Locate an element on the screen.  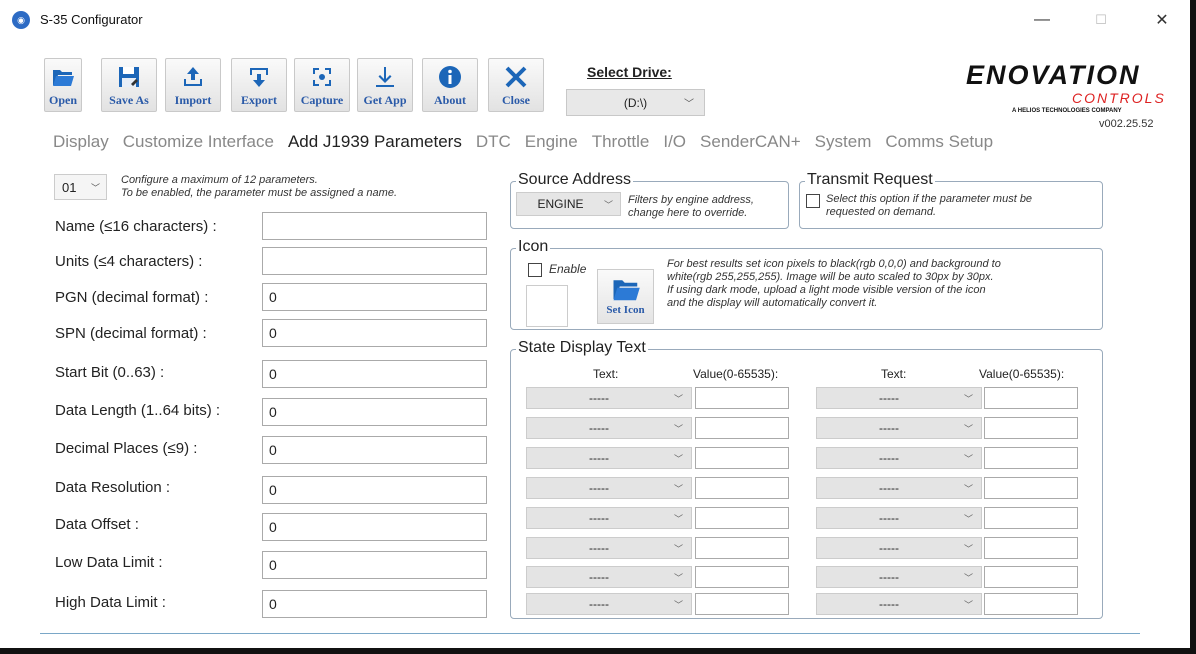
get-app-button: Get App is located at coordinates (385, 85).